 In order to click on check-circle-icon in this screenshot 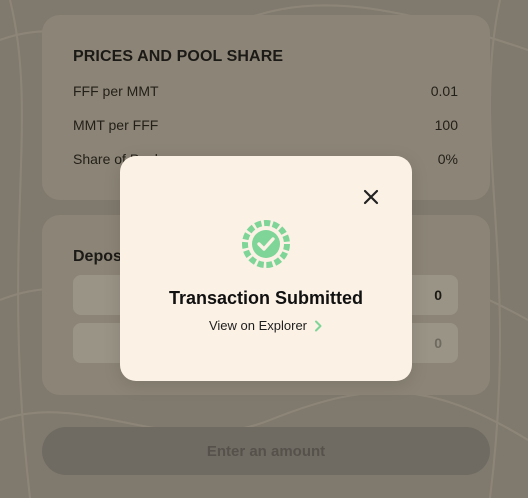, I will do `click(266, 244)`.